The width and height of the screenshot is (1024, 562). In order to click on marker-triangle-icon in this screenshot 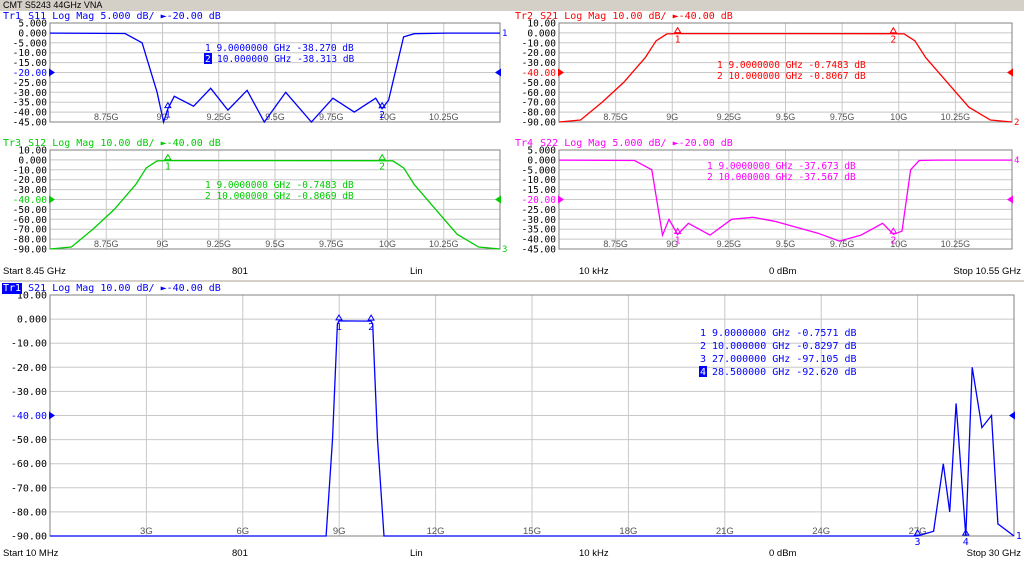, I will do `click(167, 157)`.